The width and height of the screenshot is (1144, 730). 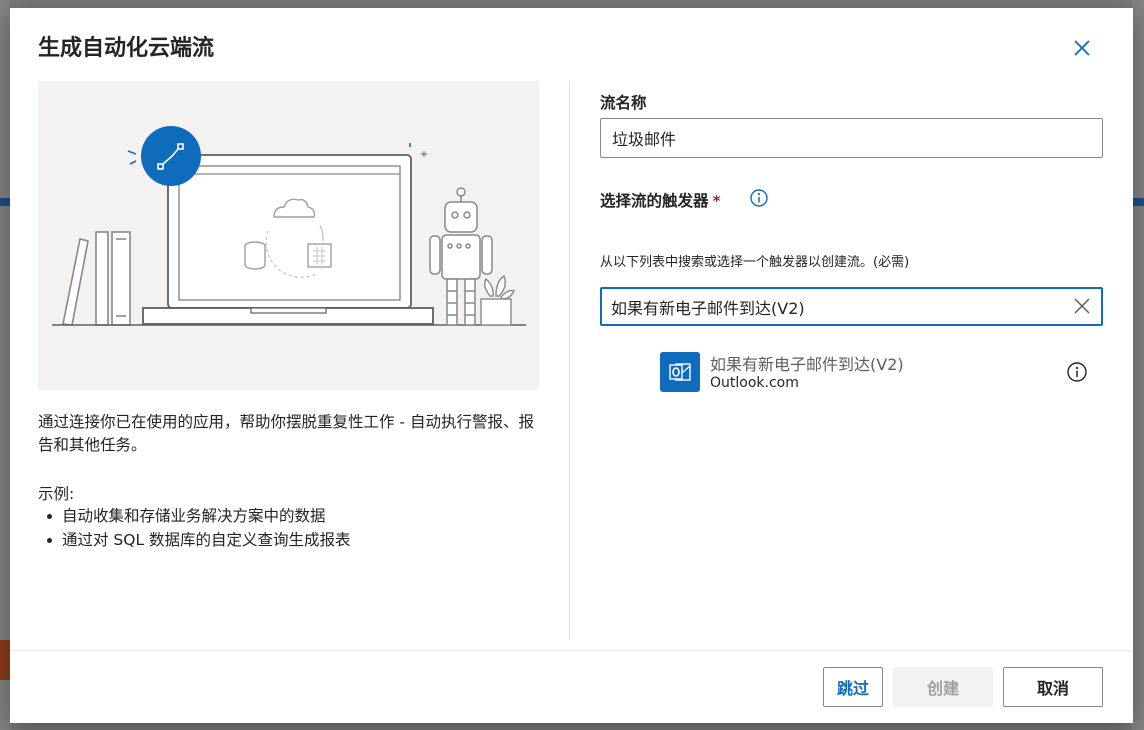 What do you see at coordinates (1138, 365) in the screenshot?
I see `background-app-right` at bounding box center [1138, 365].